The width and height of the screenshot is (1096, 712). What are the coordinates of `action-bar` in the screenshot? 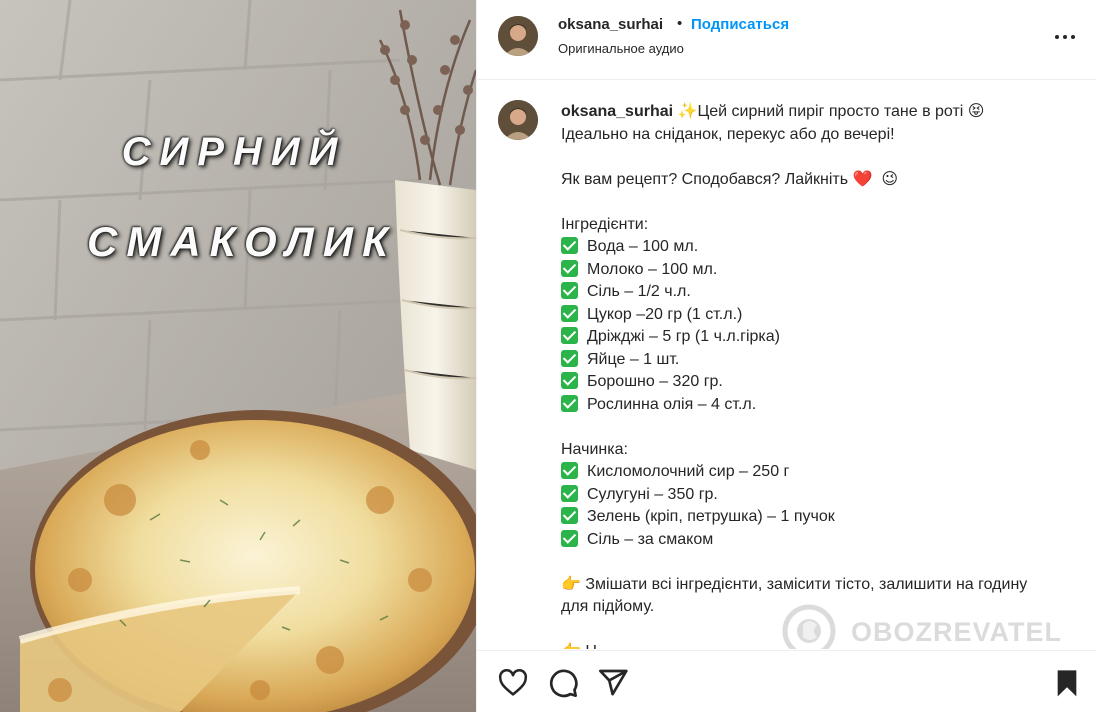 It's located at (786, 681).